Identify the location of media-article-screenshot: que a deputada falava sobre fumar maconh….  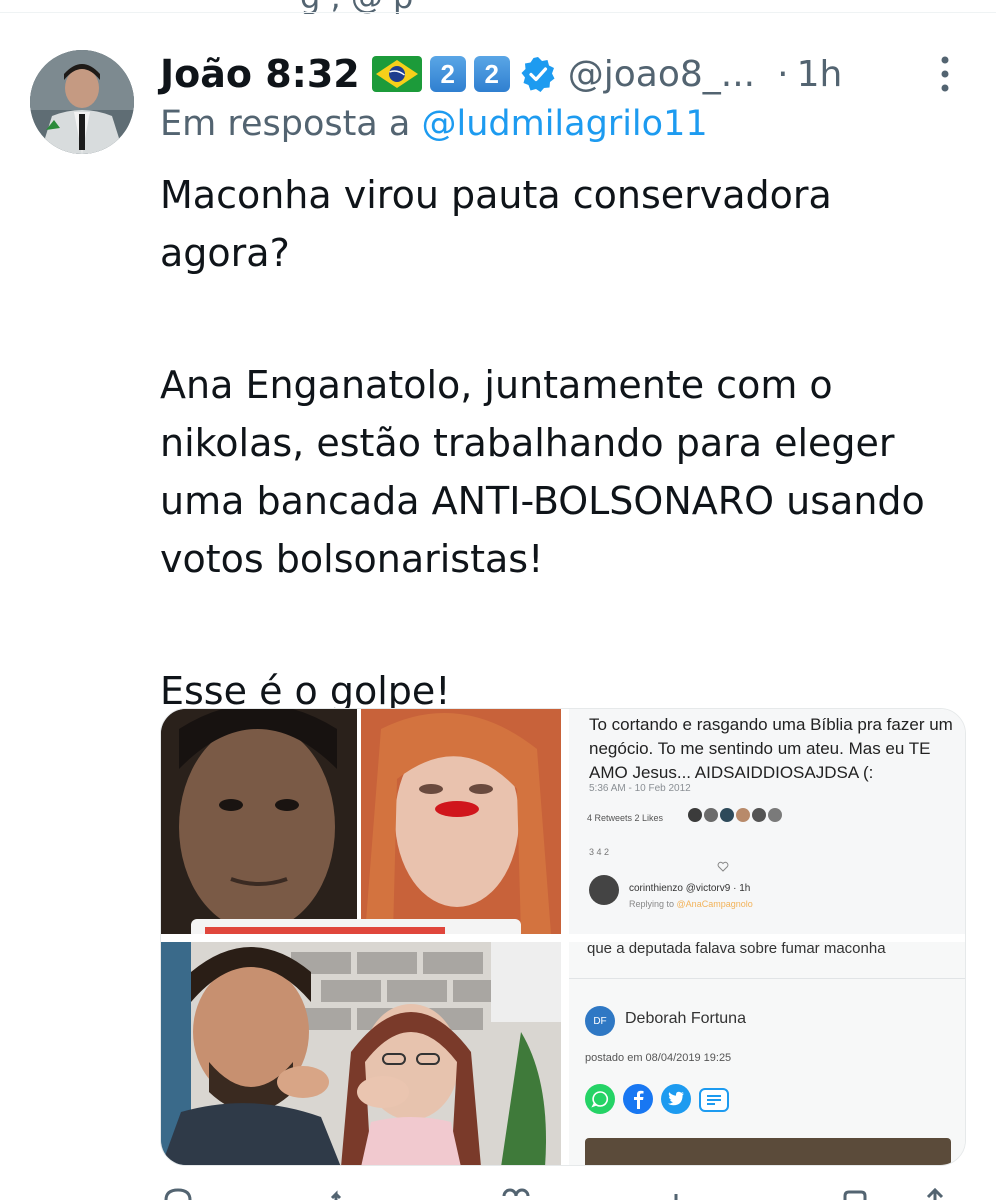
(767, 1053).